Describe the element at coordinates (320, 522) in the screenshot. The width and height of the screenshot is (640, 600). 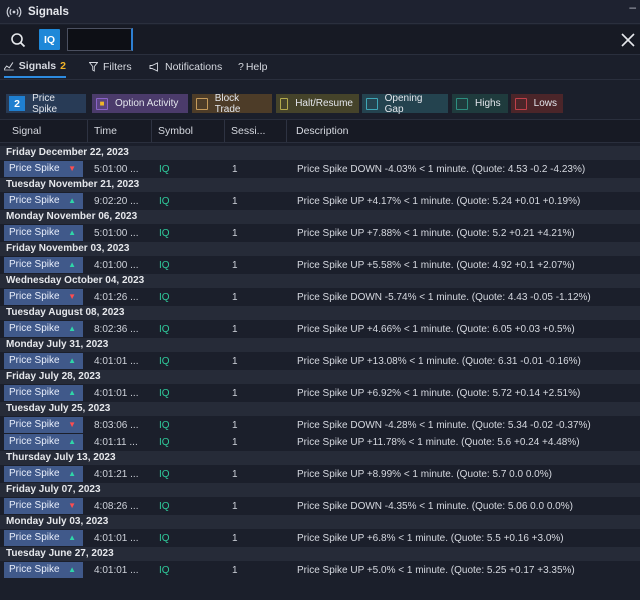
I see `date-group-header: Monday July 03, 2023` at that location.